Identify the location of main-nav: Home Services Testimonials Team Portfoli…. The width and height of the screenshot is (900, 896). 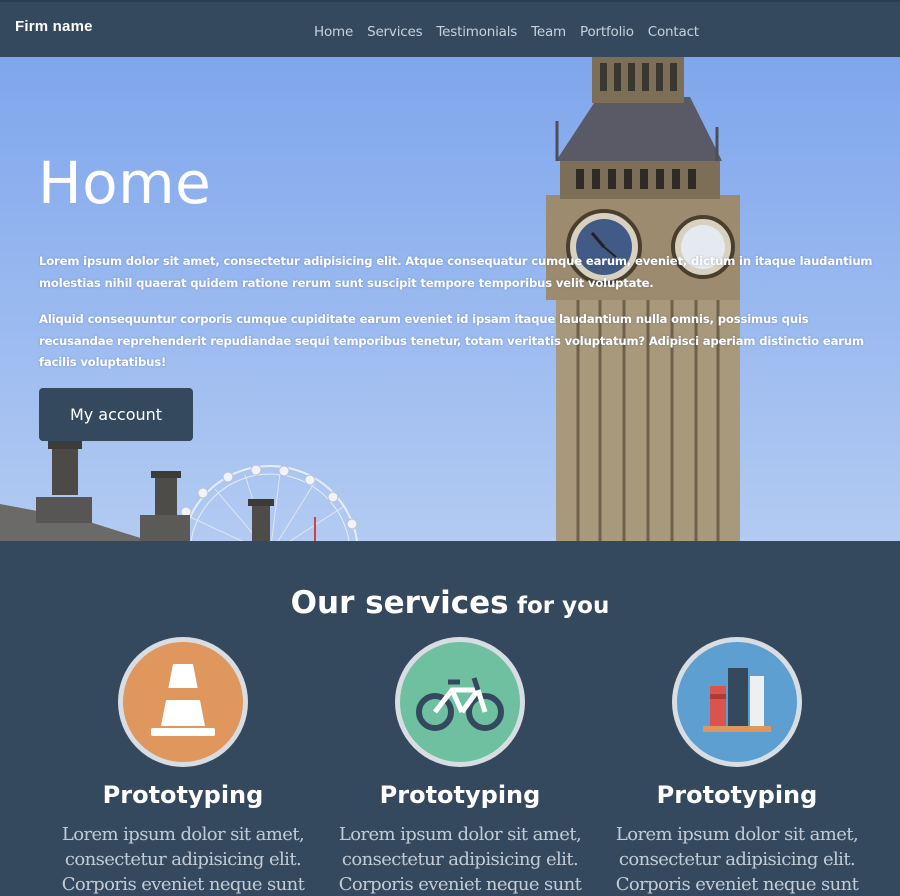
(513, 32).